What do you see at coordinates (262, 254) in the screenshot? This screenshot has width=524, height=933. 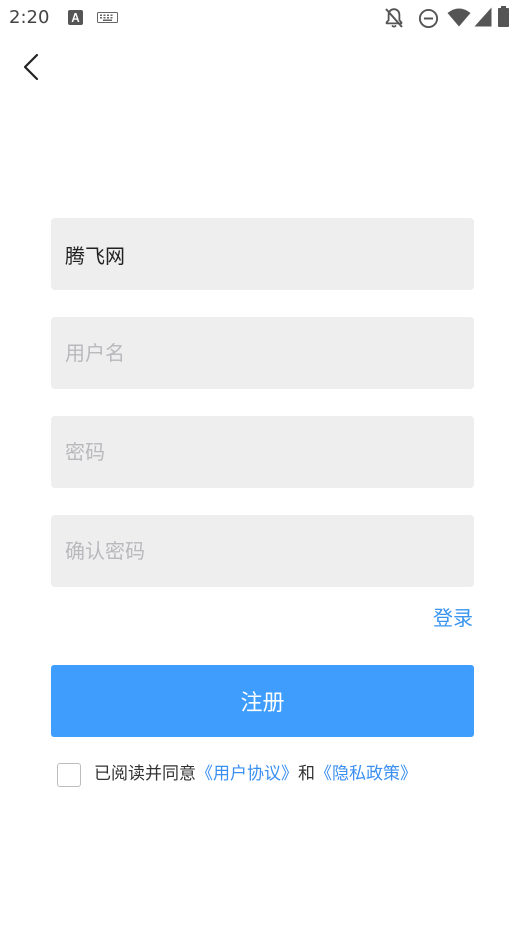 I see `site-field` at bounding box center [262, 254].